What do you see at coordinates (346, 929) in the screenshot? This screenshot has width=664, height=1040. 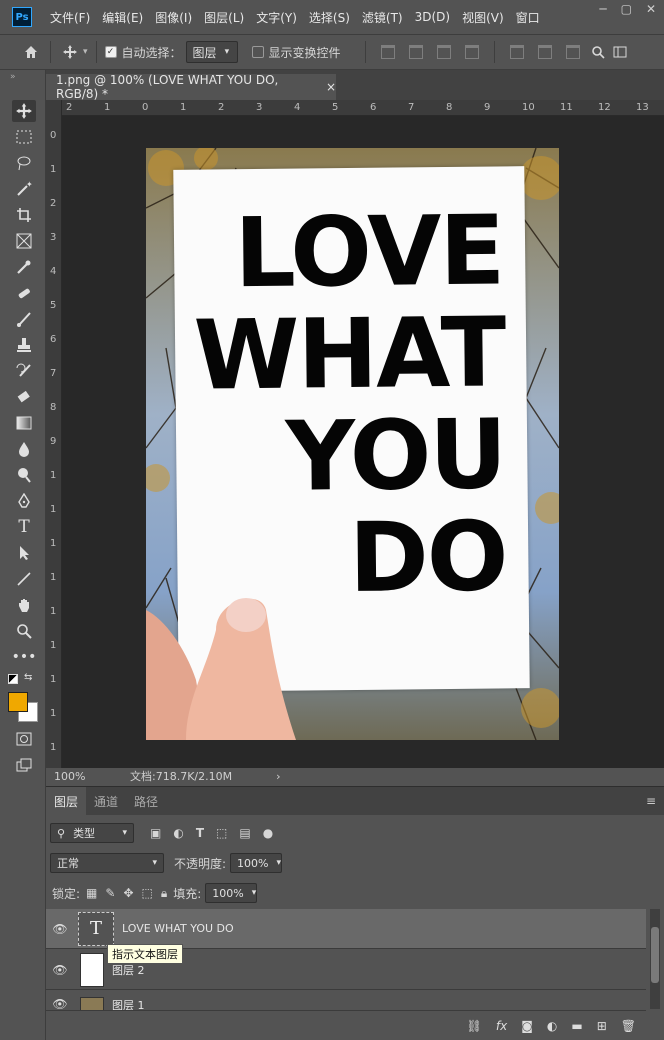 I see `layer-row-text: 👁︎ T LOVE WHAT YOU DO` at bounding box center [346, 929].